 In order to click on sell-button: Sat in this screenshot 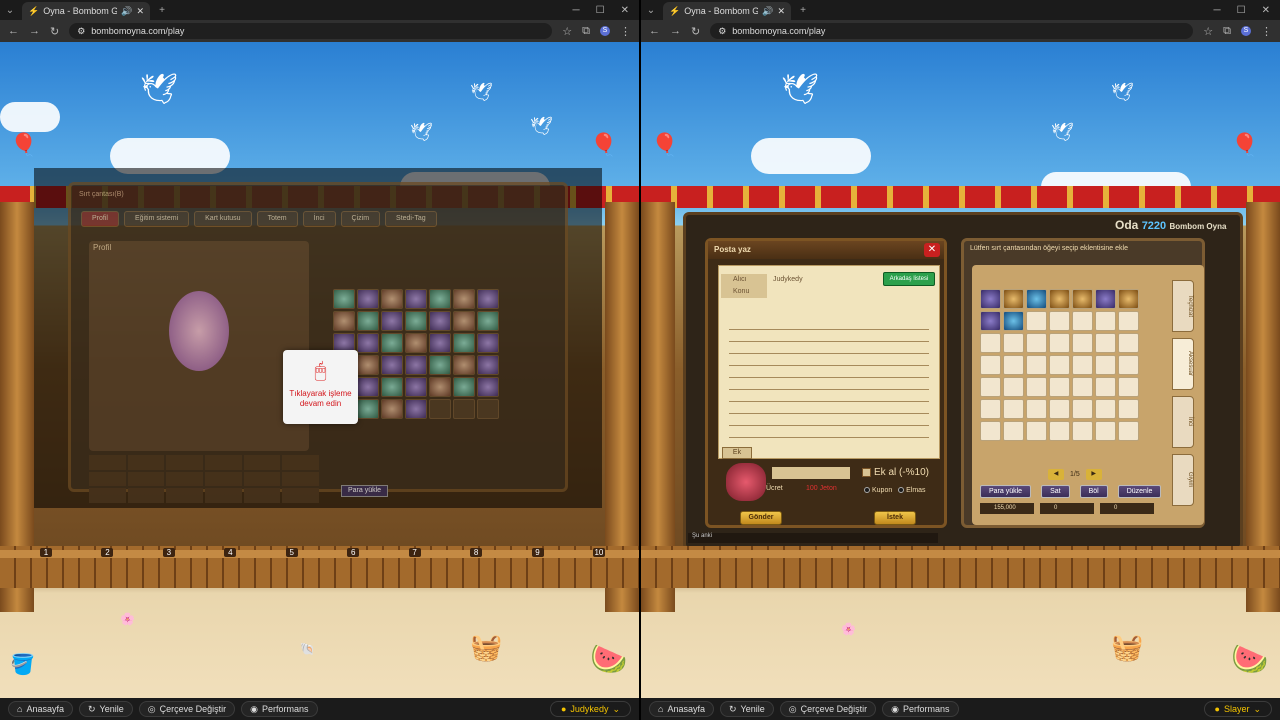, I will do `click(1055, 491)`.